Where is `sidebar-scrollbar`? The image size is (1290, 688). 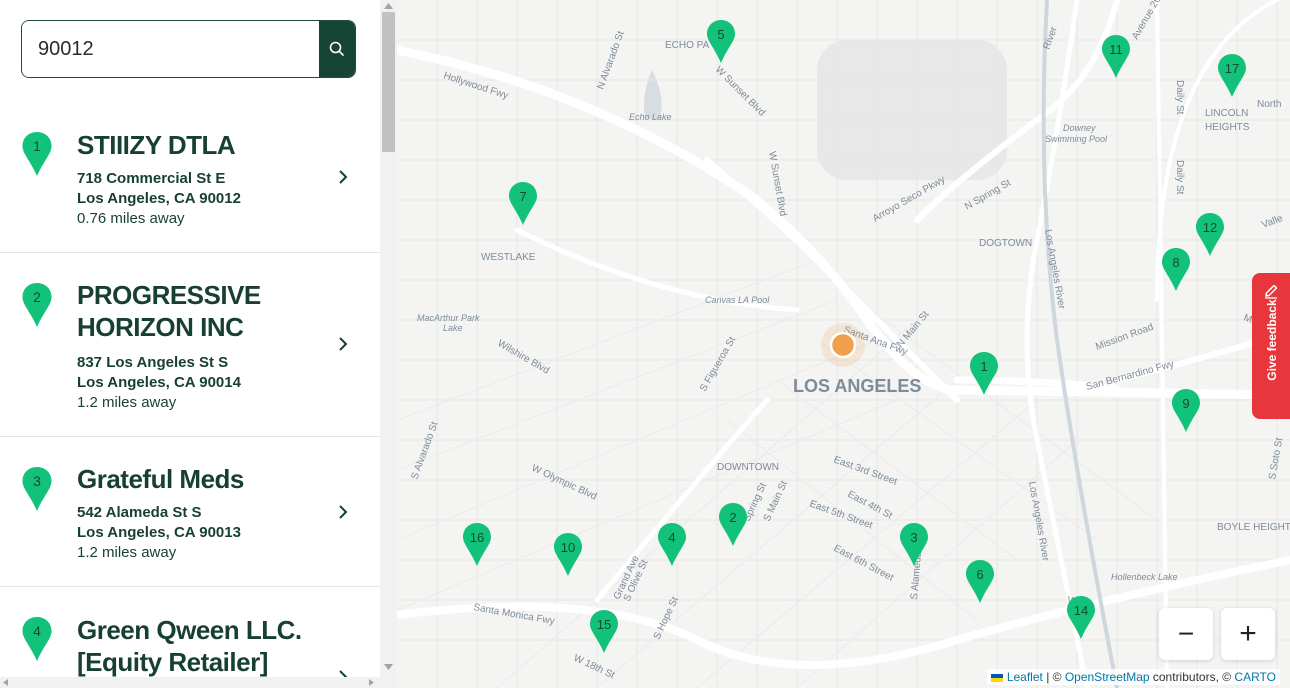 sidebar-scrollbar is located at coordinates (388, 344).